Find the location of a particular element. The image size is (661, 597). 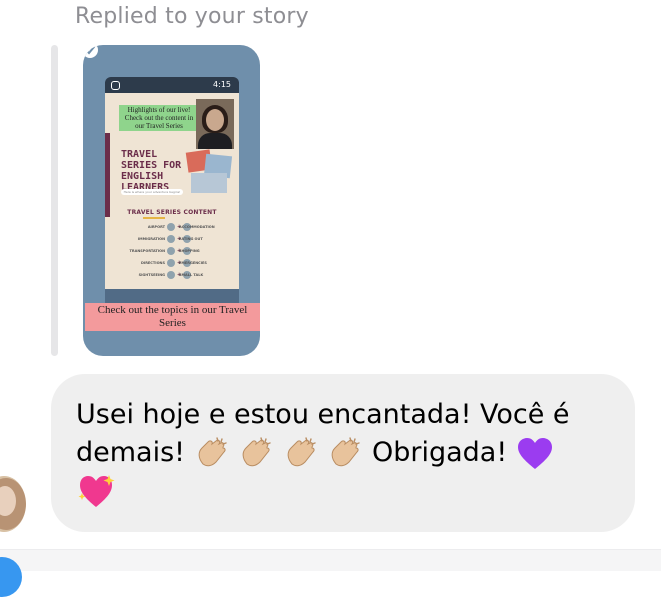

topic-right: ACCOMMODATION is located at coordinates (197, 227).